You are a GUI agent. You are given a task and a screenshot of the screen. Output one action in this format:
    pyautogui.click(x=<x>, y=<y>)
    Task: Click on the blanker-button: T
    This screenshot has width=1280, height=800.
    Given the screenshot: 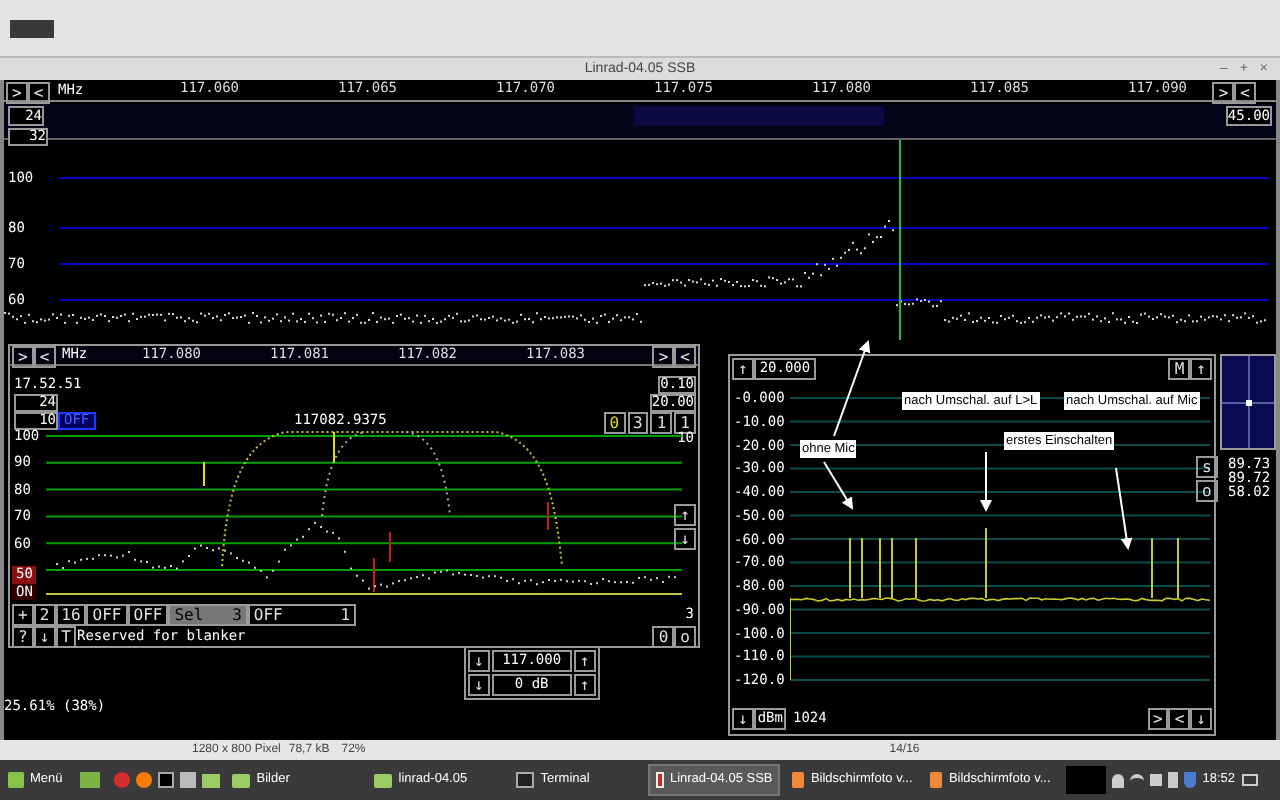 What is the action you would take?
    pyautogui.click(x=66, y=637)
    